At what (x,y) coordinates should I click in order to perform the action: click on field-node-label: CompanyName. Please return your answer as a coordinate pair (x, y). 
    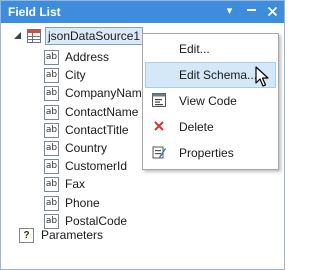
    Looking at the image, I should click on (106, 93).